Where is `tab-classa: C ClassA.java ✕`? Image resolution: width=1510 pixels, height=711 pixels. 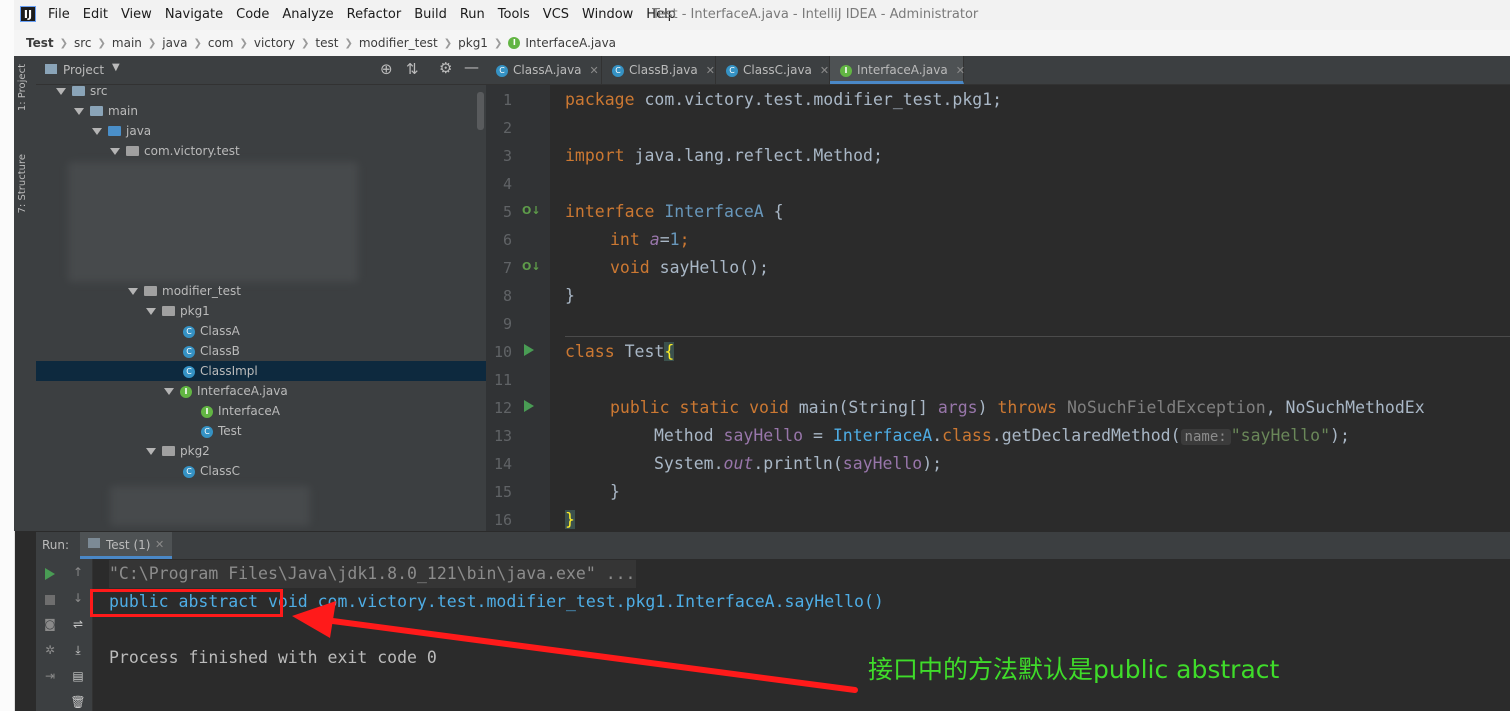 tab-classa: C ClassA.java ✕ is located at coordinates (544, 70).